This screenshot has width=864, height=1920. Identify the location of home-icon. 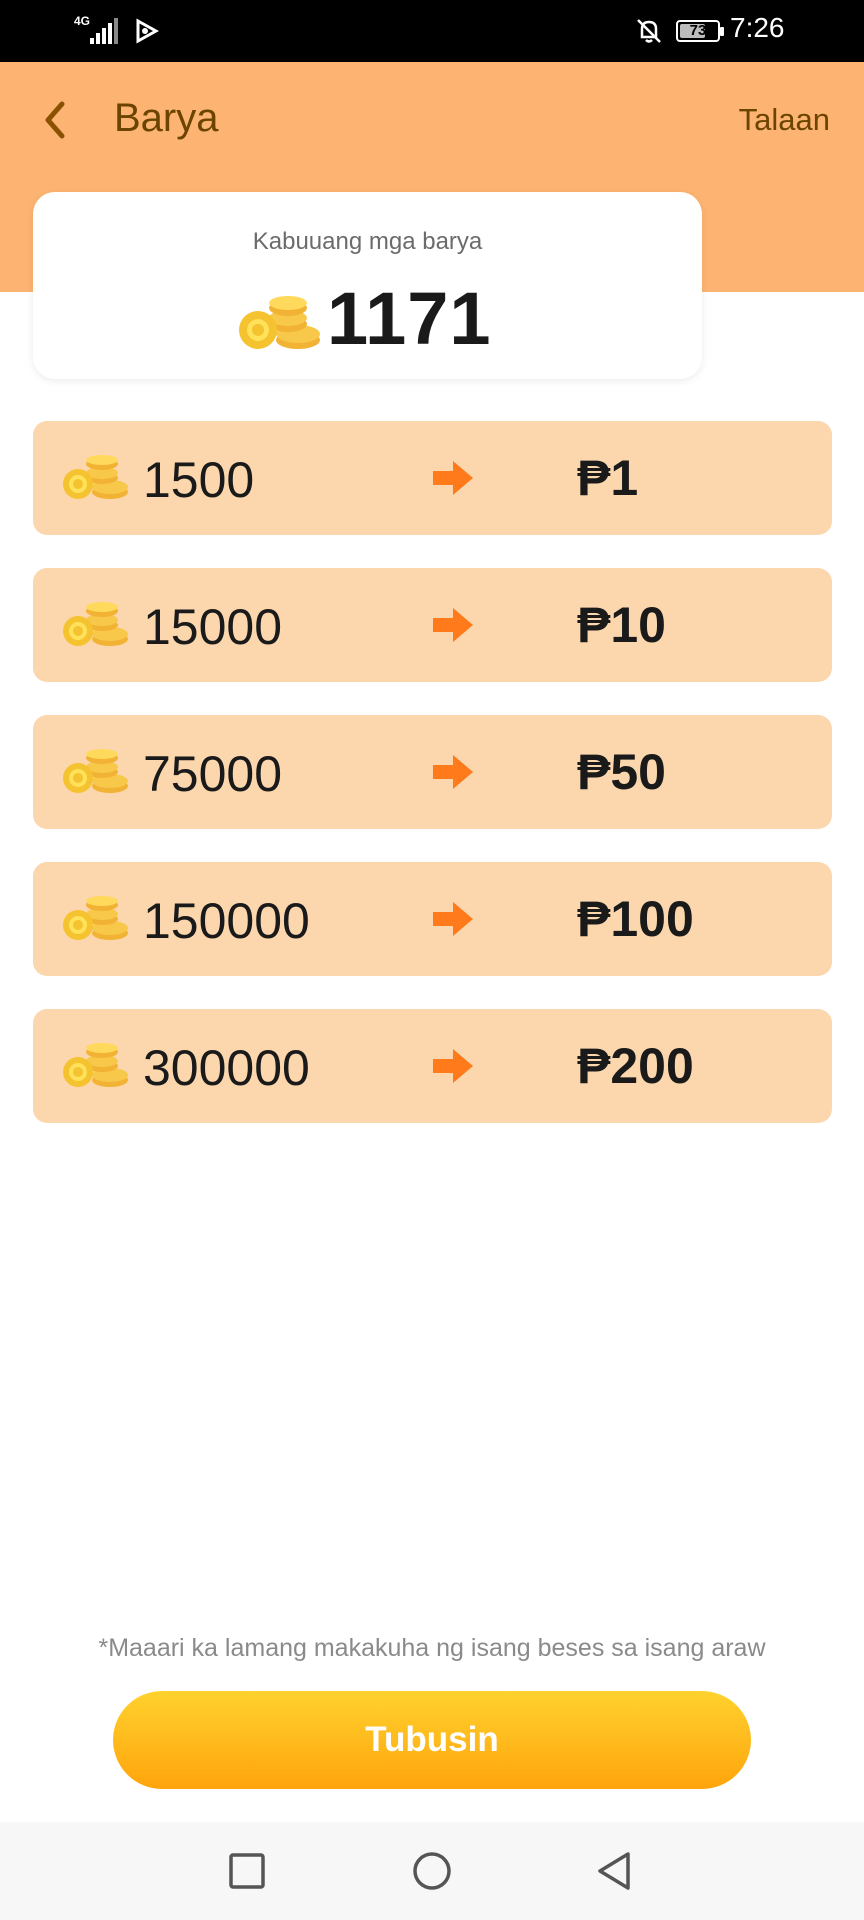
(432, 1871).